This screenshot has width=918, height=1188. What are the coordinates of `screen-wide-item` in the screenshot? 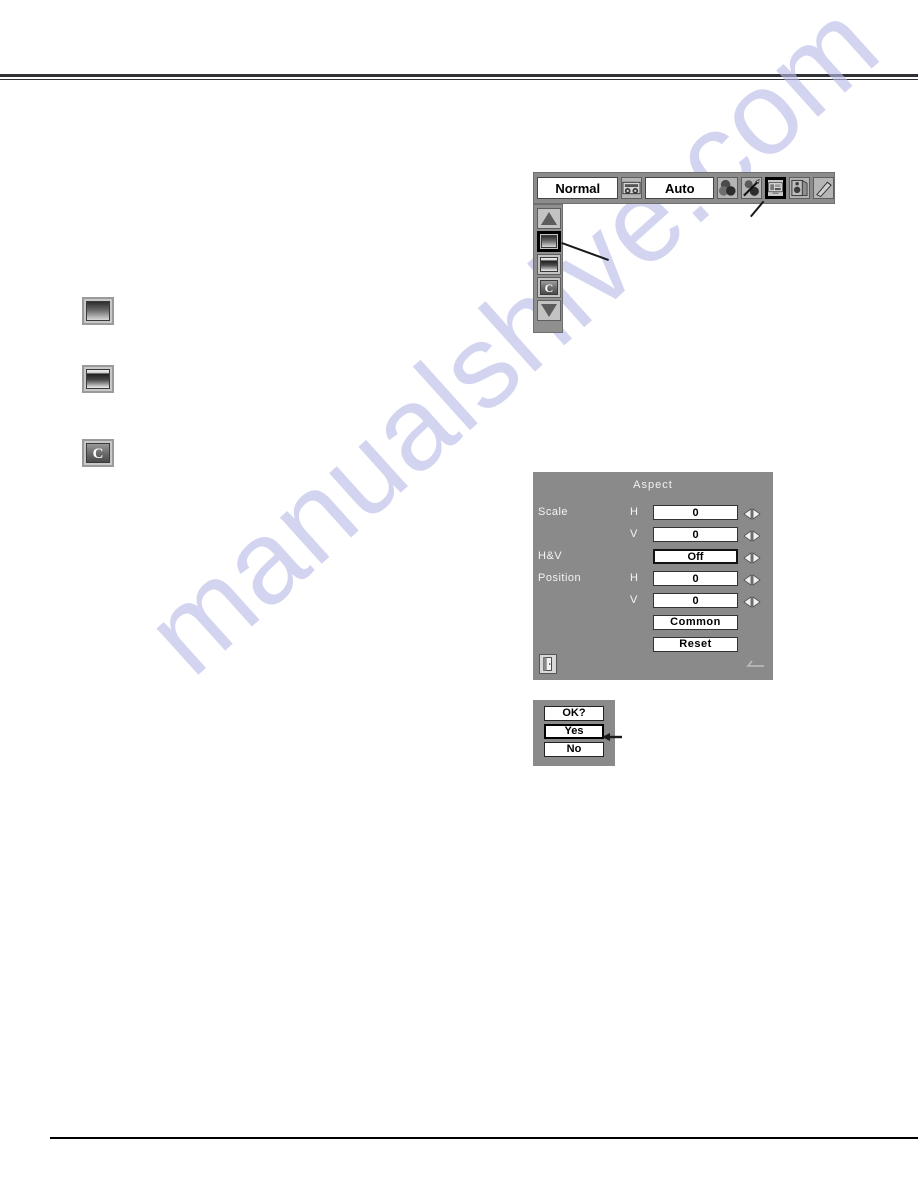 It's located at (549, 264).